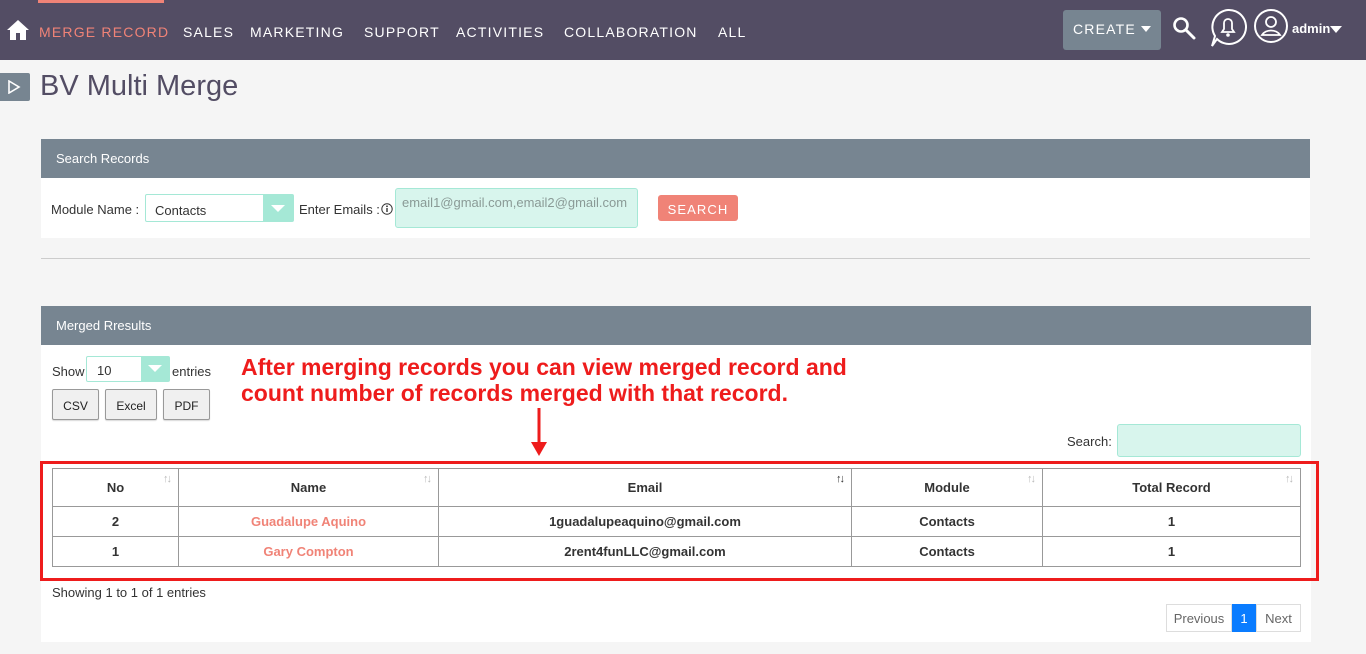 Image resolution: width=1366 pixels, height=654 pixels. What do you see at coordinates (1184, 28) in the screenshot?
I see `search-icon` at bounding box center [1184, 28].